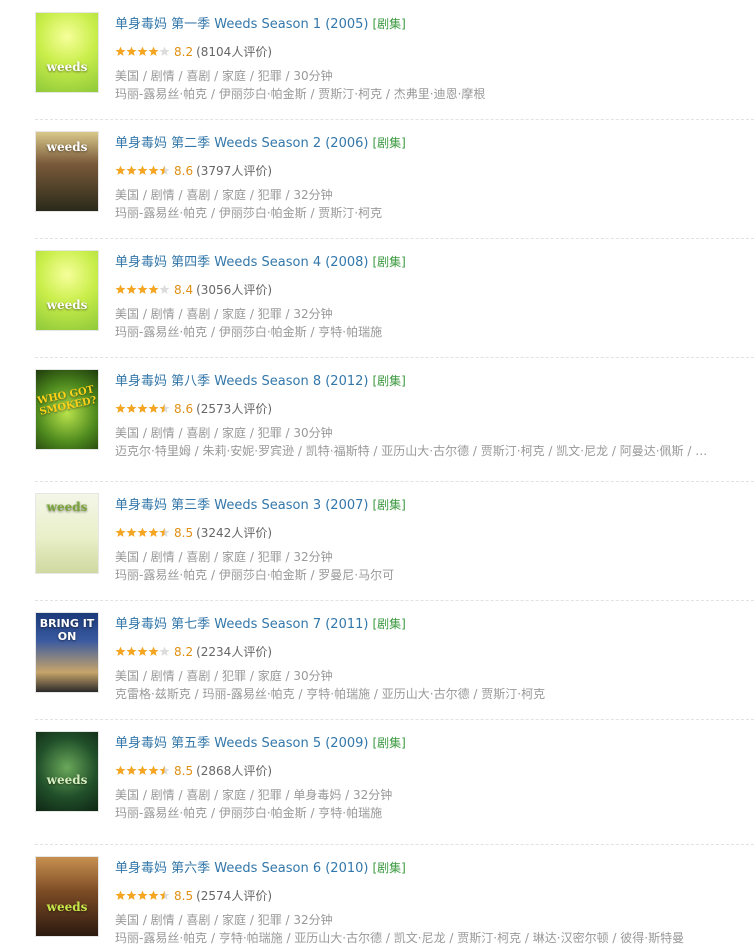 This screenshot has width=754, height=952. What do you see at coordinates (184, 171) in the screenshot?
I see `rating-score: 8.6` at bounding box center [184, 171].